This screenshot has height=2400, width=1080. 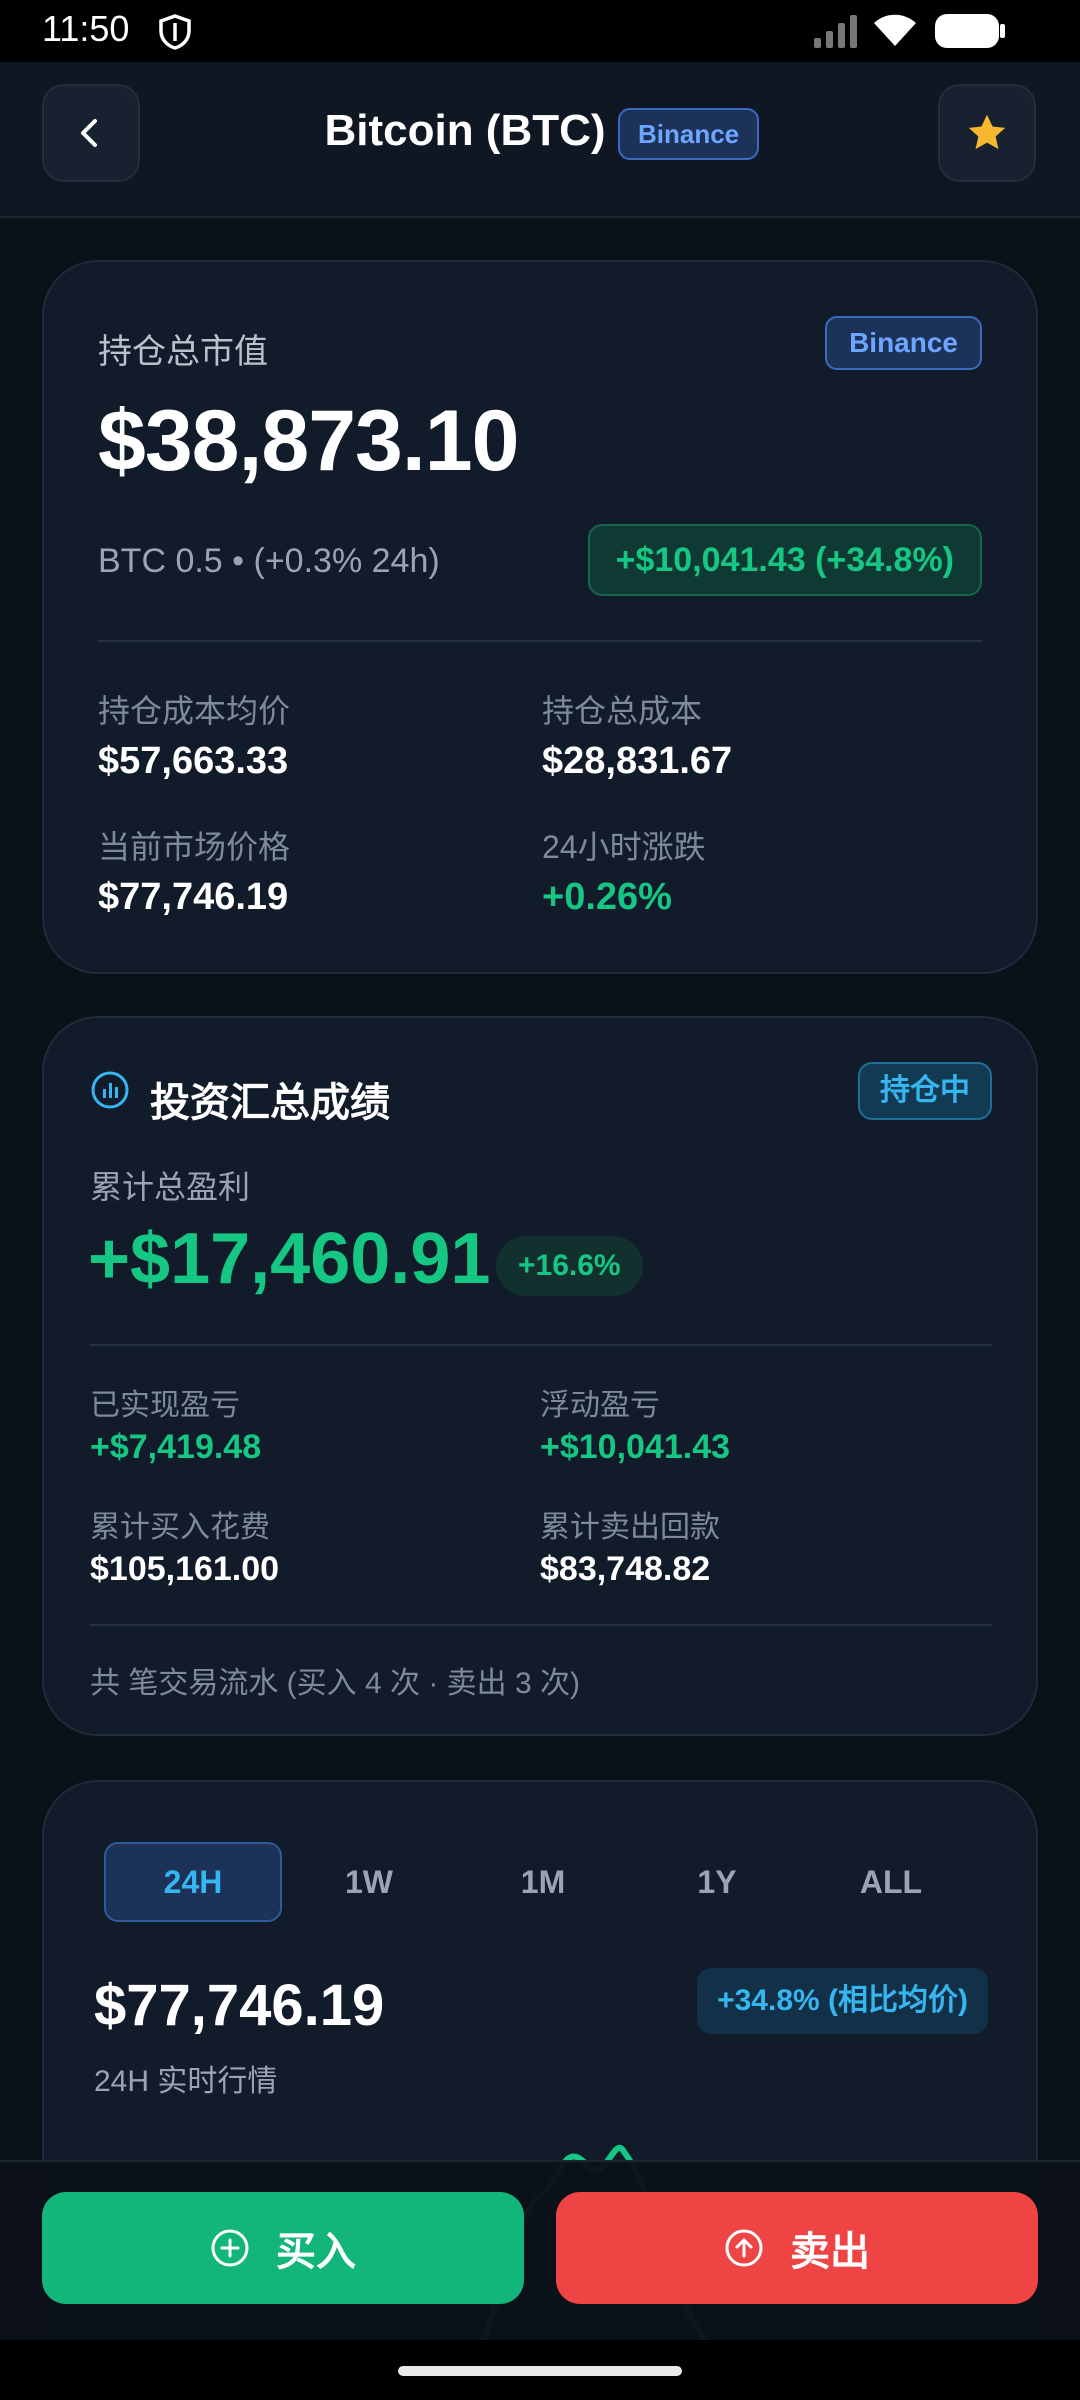 What do you see at coordinates (830, 2252) in the screenshot?
I see `sell-label: 卖出` at bounding box center [830, 2252].